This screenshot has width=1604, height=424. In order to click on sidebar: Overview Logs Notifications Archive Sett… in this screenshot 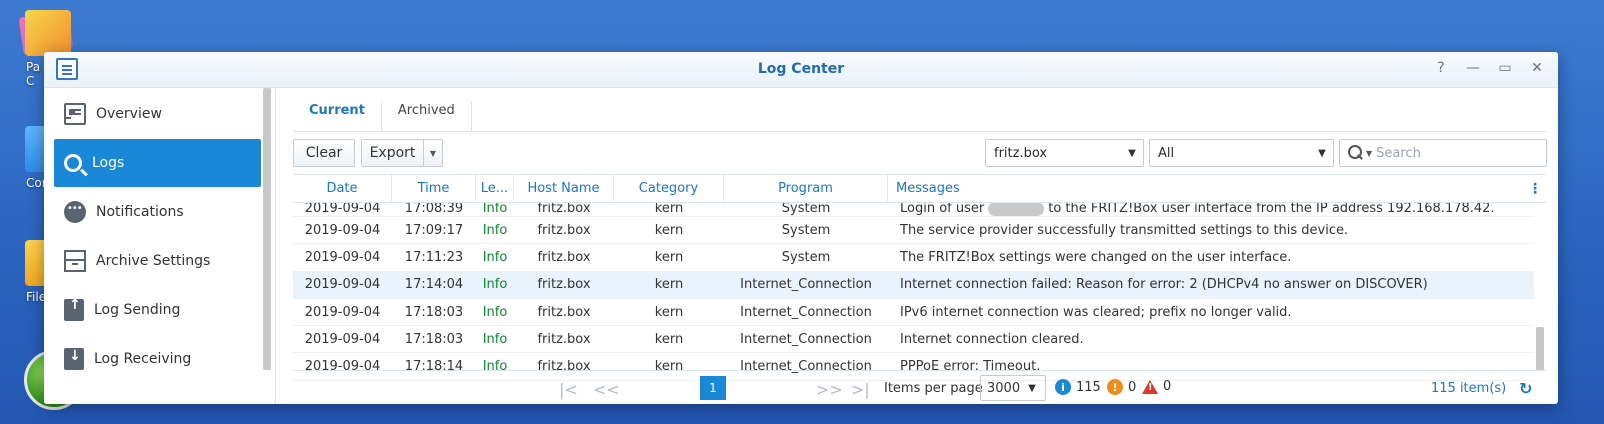, I will do `click(160, 246)`.